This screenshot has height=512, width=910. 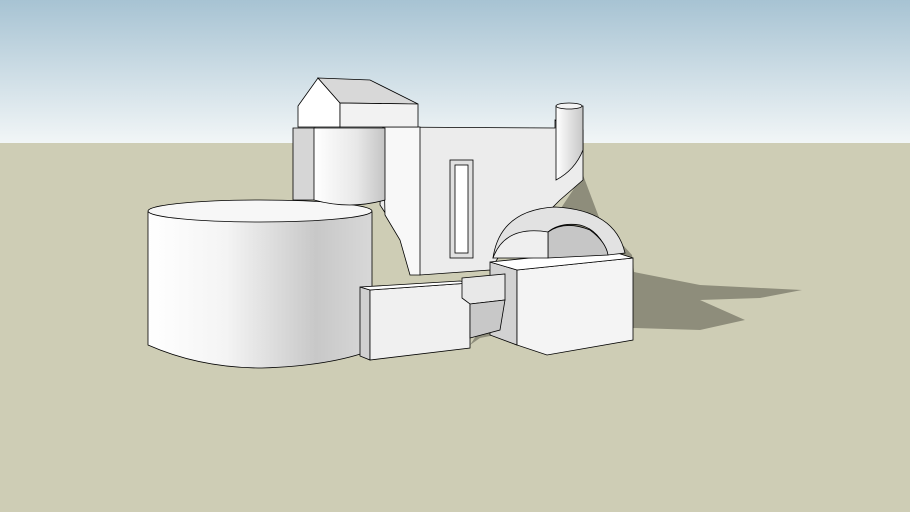 I want to click on cylinder-building, so click(x=260, y=284).